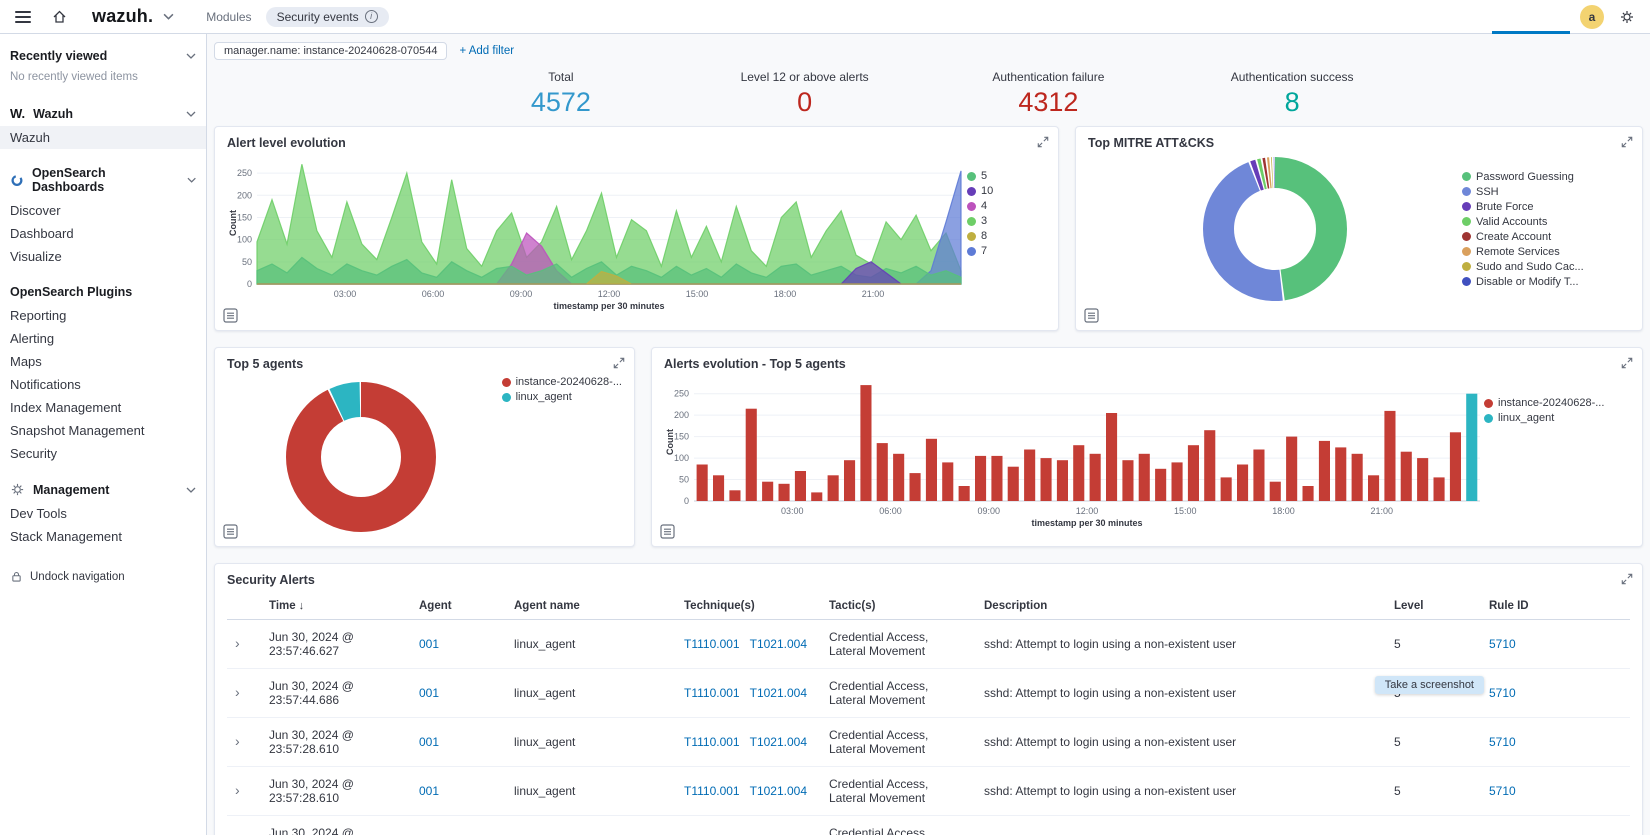 This screenshot has width=1650, height=835. Describe the element at coordinates (103, 453) in the screenshot. I see `sidebar-item-security: Security` at that location.